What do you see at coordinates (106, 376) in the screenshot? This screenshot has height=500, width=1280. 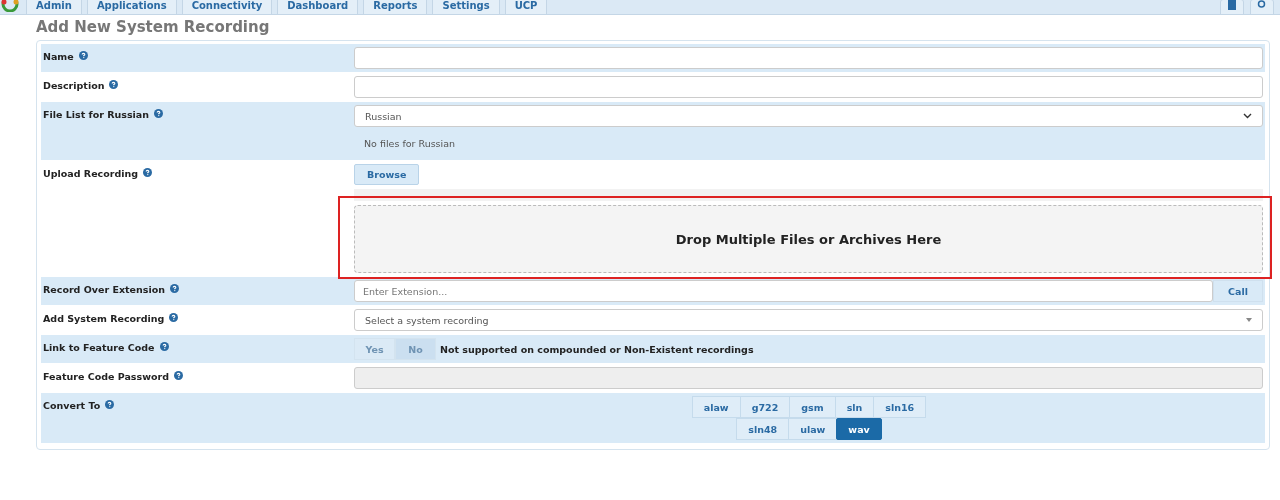 I see `field-label: Feature Code Password` at bounding box center [106, 376].